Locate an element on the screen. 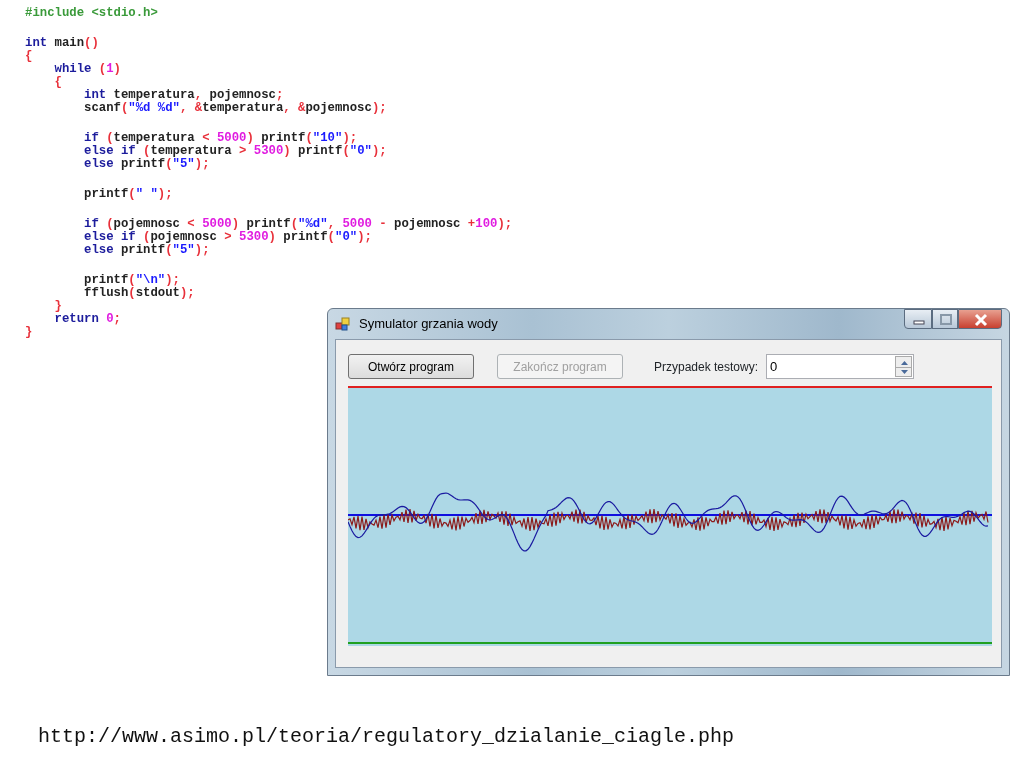 Image resolution: width=1024 pixels, height=768 pixels. test-case-label: Przypadek testowy: is located at coordinates (706, 367).